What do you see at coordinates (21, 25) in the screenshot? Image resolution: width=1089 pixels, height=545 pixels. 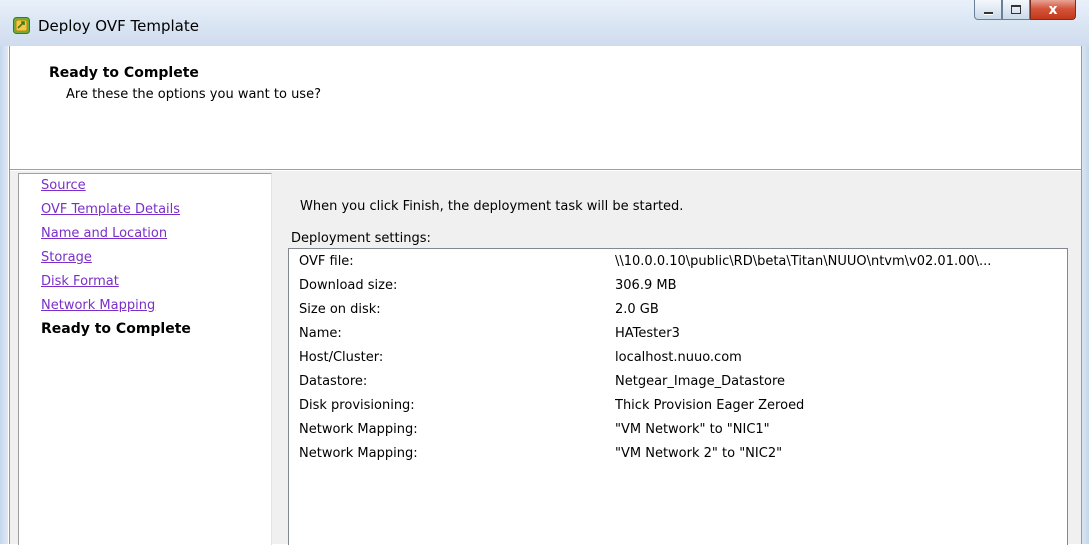 I see `ovf-template-icon` at bounding box center [21, 25].